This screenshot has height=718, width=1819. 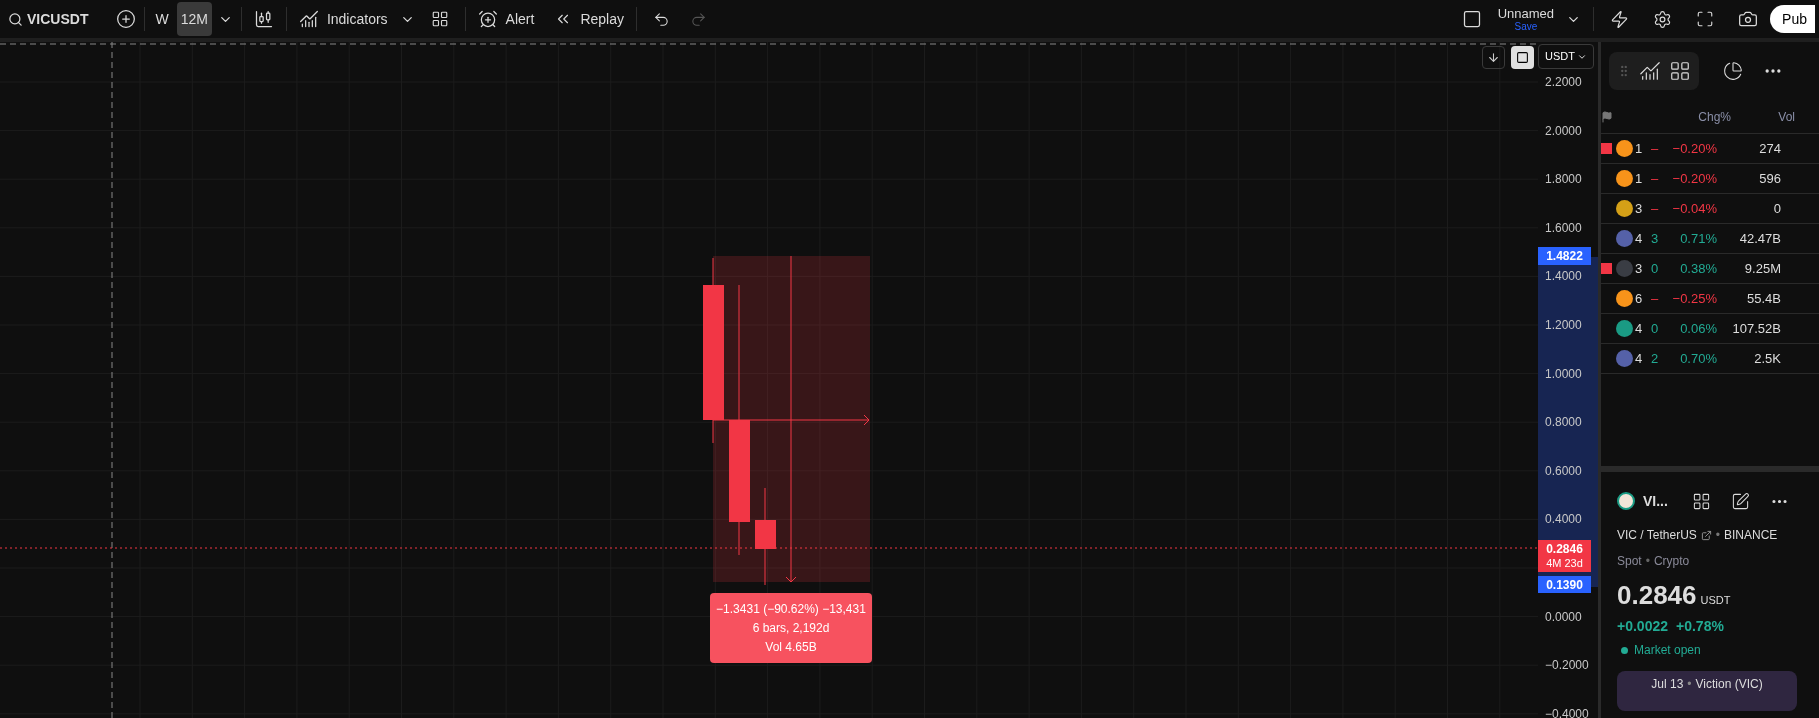 What do you see at coordinates (589, 19) in the screenshot?
I see `replay-button: Replay` at bounding box center [589, 19].